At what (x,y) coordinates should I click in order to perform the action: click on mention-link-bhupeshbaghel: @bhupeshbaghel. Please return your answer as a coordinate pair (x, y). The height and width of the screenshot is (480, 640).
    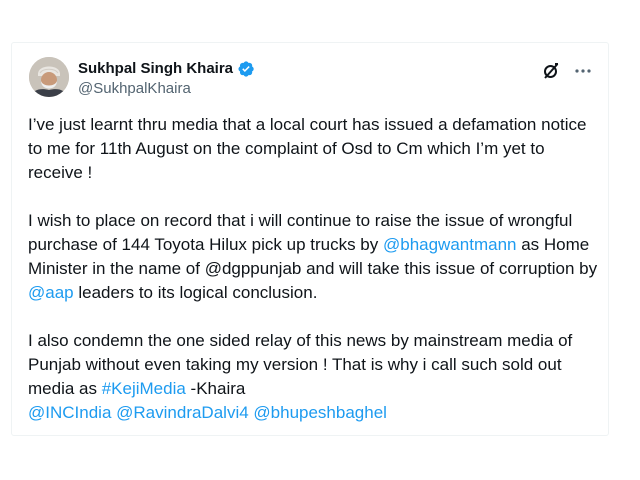
    Looking at the image, I should click on (320, 412).